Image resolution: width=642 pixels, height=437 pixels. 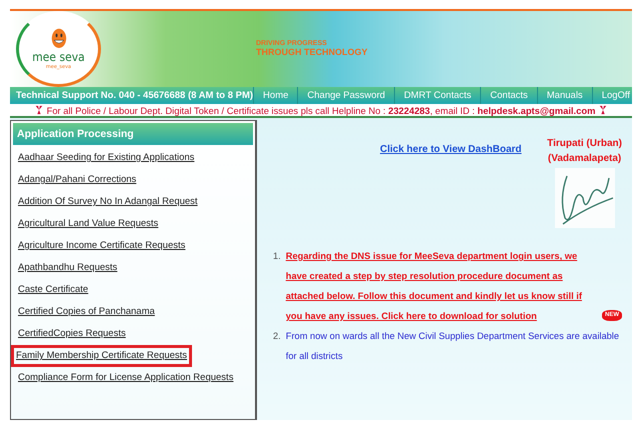 I want to click on sidebar-link: CertifiedCopies Requests, so click(x=72, y=334).